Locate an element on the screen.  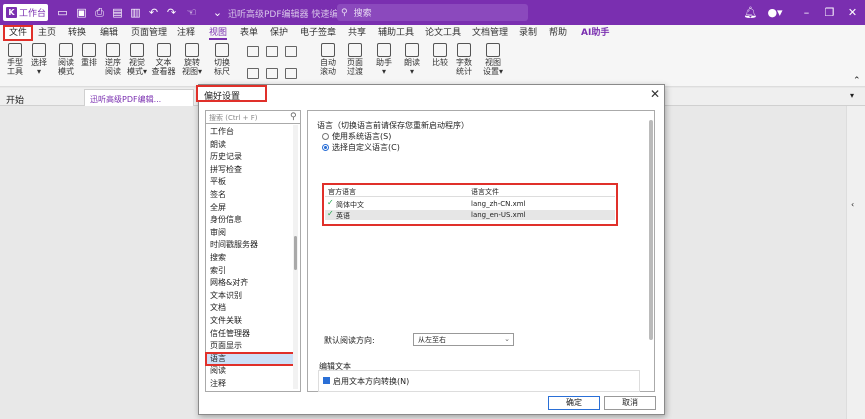
nav-item: 拼写检查 is located at coordinates (251, 170).